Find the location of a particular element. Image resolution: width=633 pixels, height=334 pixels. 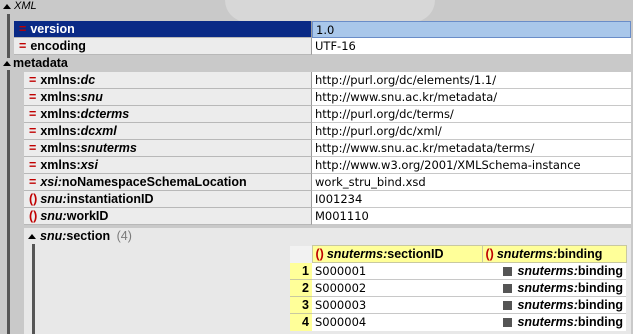

attribute-key: = xmlns:dcxml is located at coordinates (168, 131).